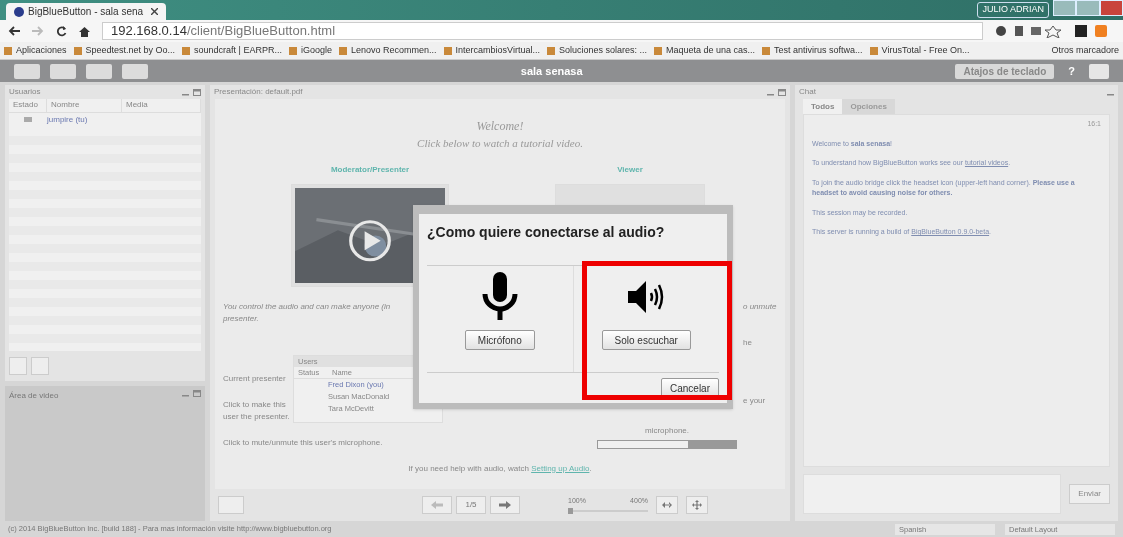 This screenshot has height=537, width=1123. I want to click on globe-icon, so click(19, 11).